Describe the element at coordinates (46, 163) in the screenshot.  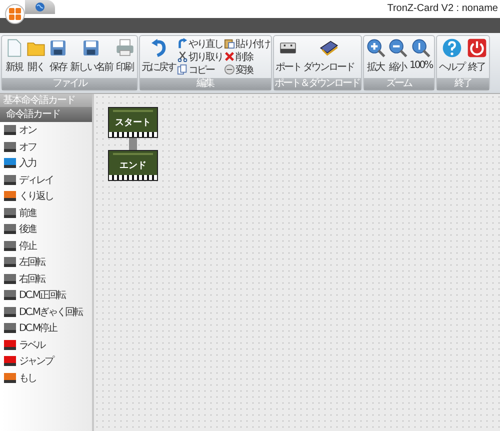
I see `sidebar-item: 入力` at that location.